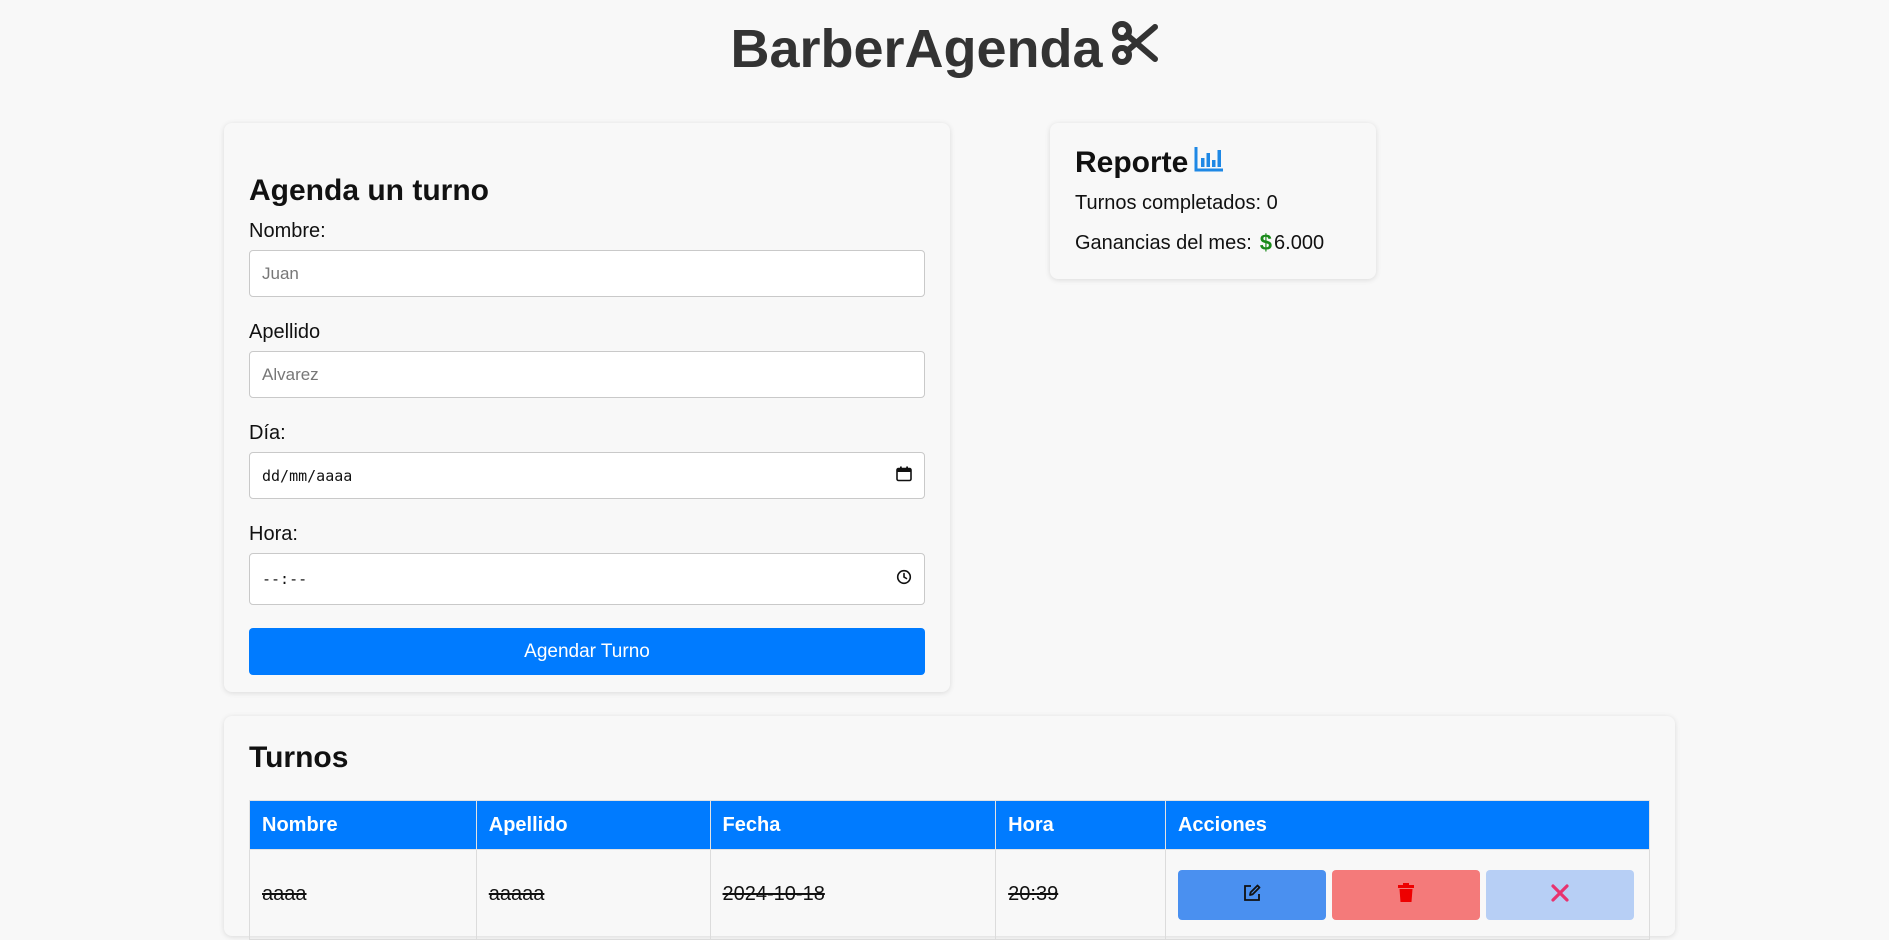 The height and width of the screenshot is (940, 1889). What do you see at coordinates (1407, 825) in the screenshot?
I see `column-header-acciones: Acciones` at bounding box center [1407, 825].